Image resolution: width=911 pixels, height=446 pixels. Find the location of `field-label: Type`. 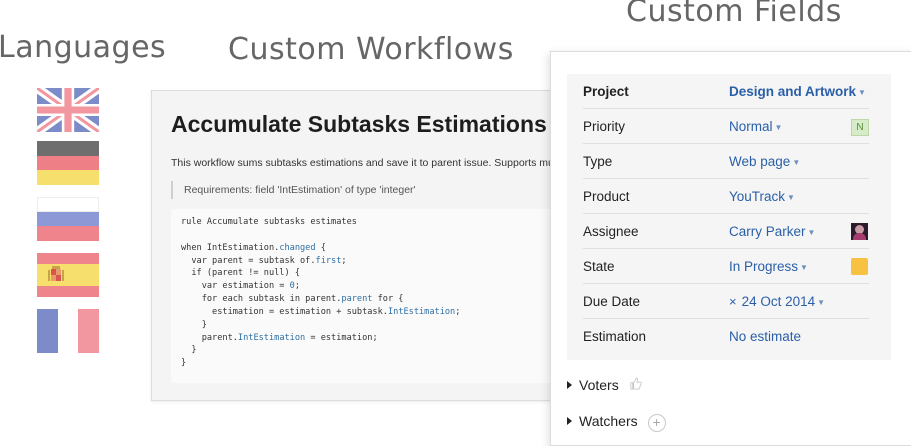

field-label: Type is located at coordinates (598, 161).